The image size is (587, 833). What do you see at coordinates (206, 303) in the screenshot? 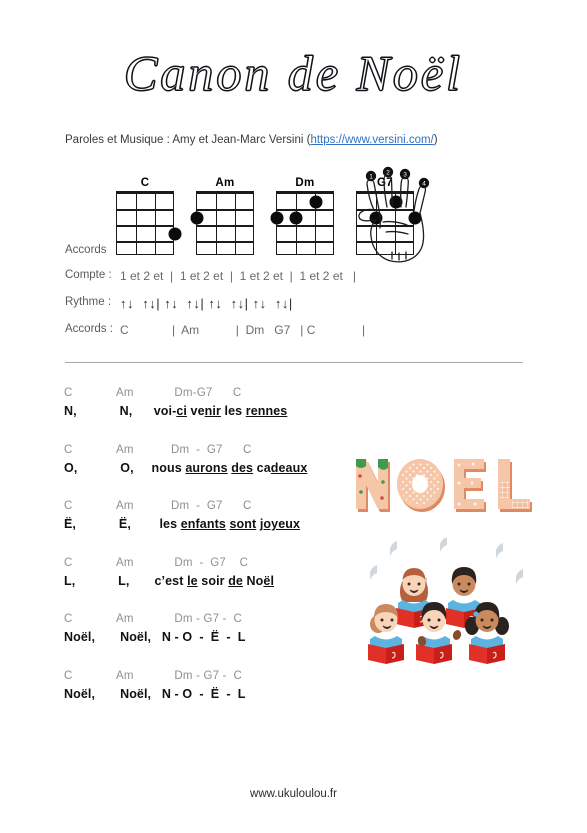
I see `rythme-row-value: ↑↓ ↑↓| ↑↓ ↑↓| ↑↓ ↑↓| ↑↓ ↑↓|` at bounding box center [206, 303].